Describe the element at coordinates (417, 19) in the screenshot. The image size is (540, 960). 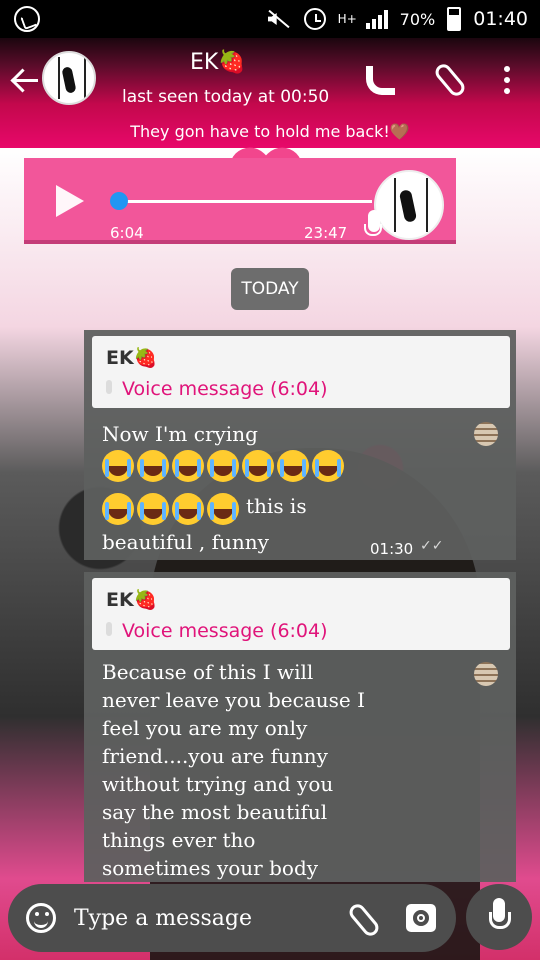
I see `battery-percent: 70%` at that location.